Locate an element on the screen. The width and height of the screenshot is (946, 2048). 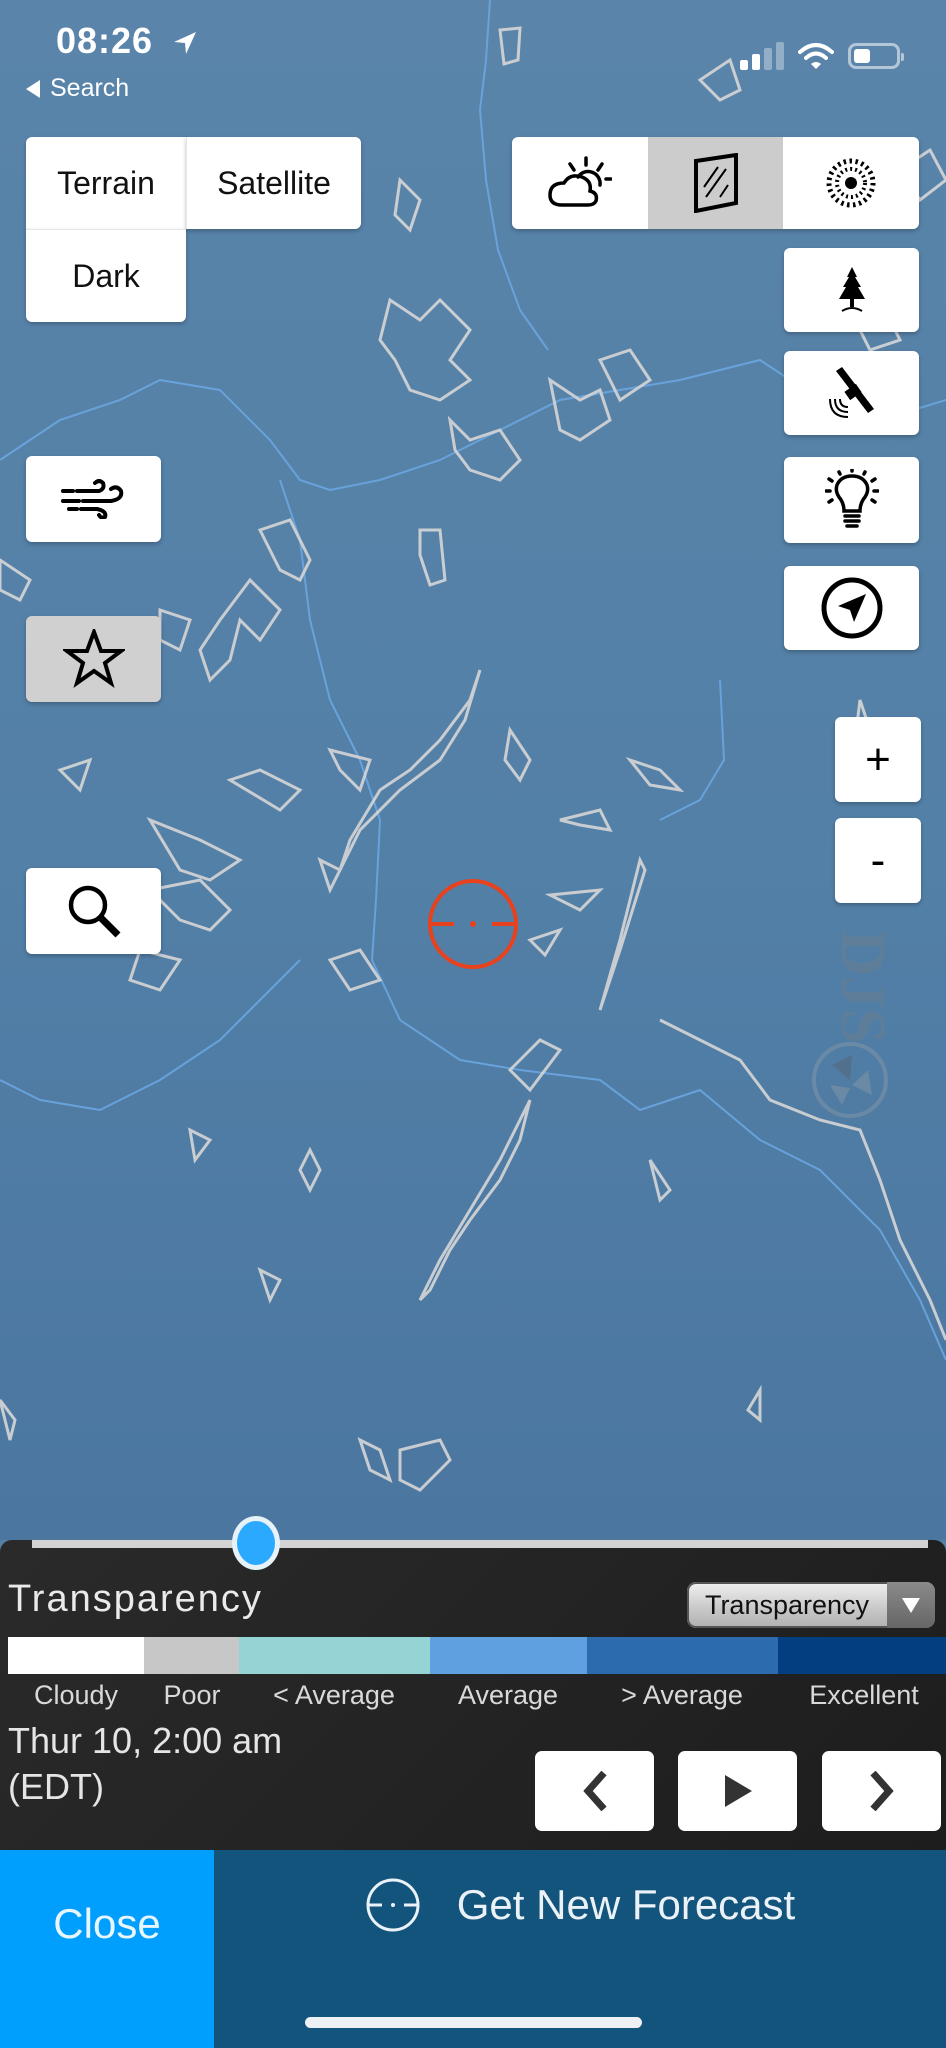
legend-swatch-above-average is located at coordinates (682, 1655).